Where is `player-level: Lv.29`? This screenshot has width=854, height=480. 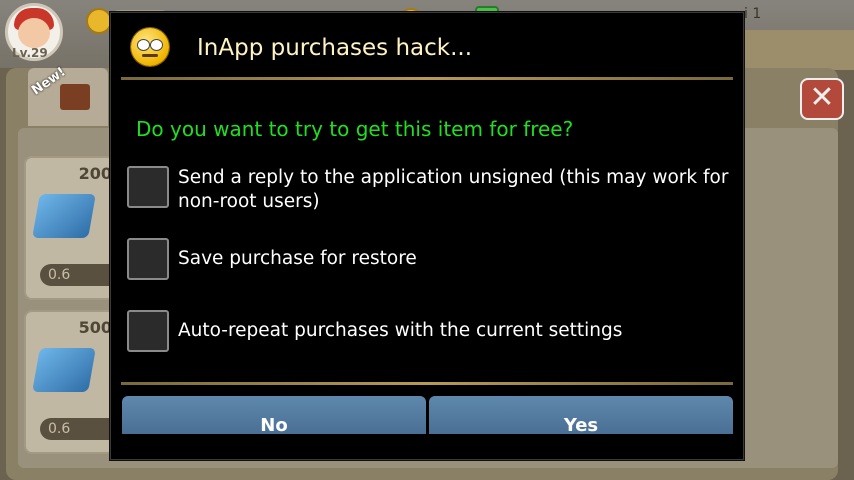 player-level: Lv.29 is located at coordinates (30, 53).